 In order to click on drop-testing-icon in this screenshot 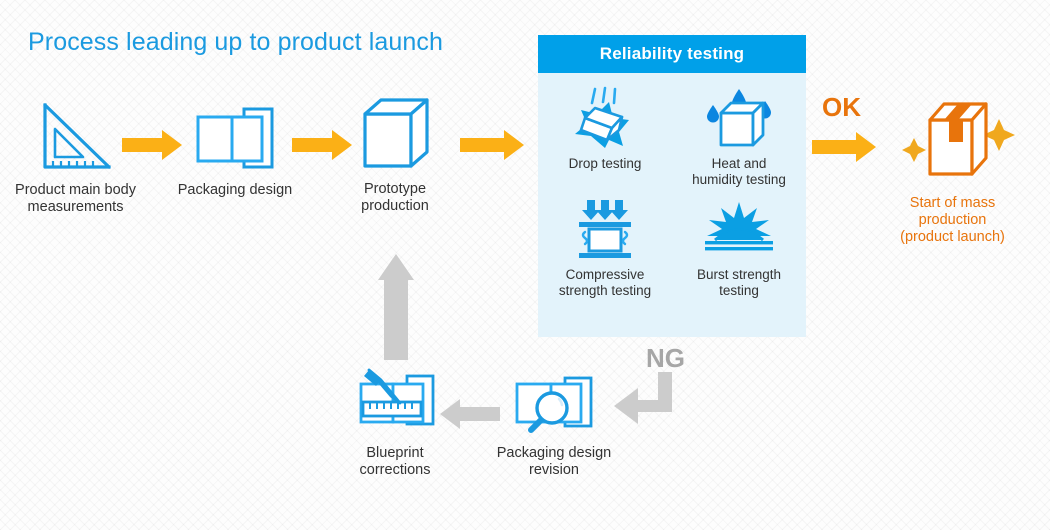, I will do `click(605, 118)`.